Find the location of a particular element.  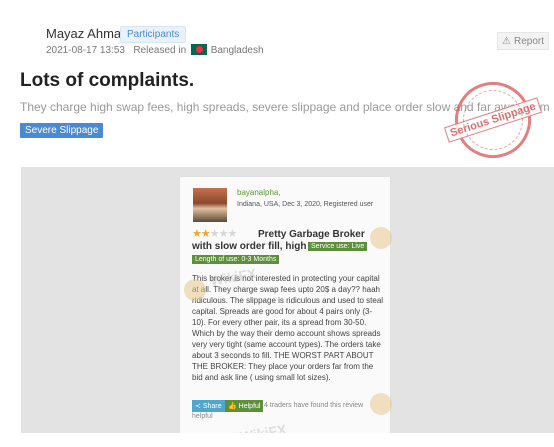

reviewer-photo is located at coordinates (210, 205).